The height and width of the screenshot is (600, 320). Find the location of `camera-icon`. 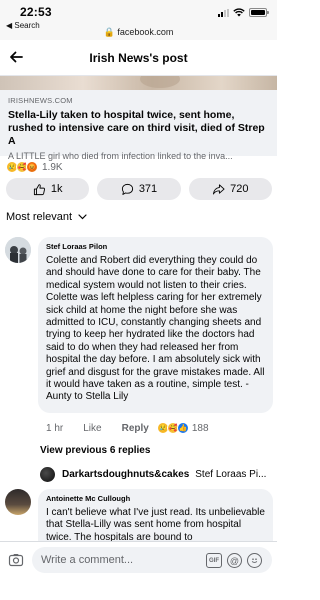

camera-icon is located at coordinates (16, 560).